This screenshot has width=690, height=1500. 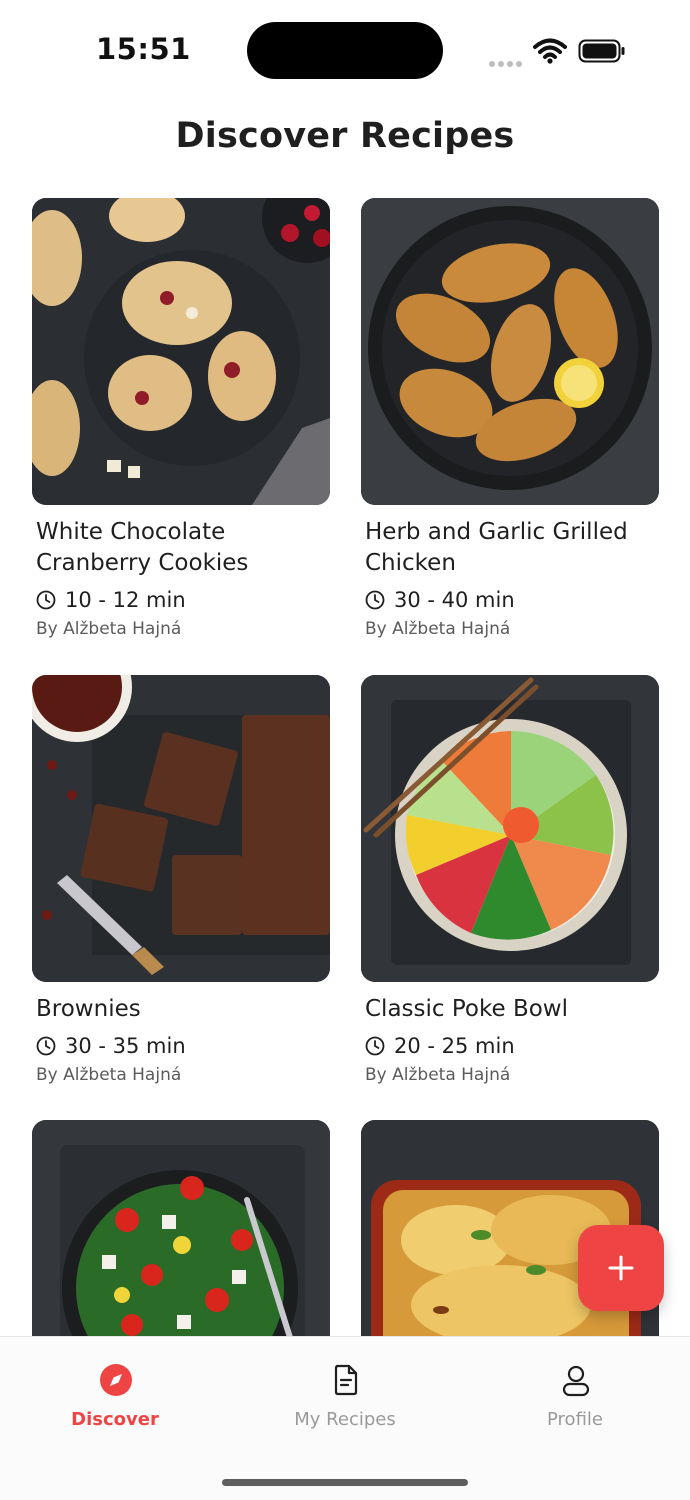 I want to click on tab-label: Profile, so click(x=575, y=1419).